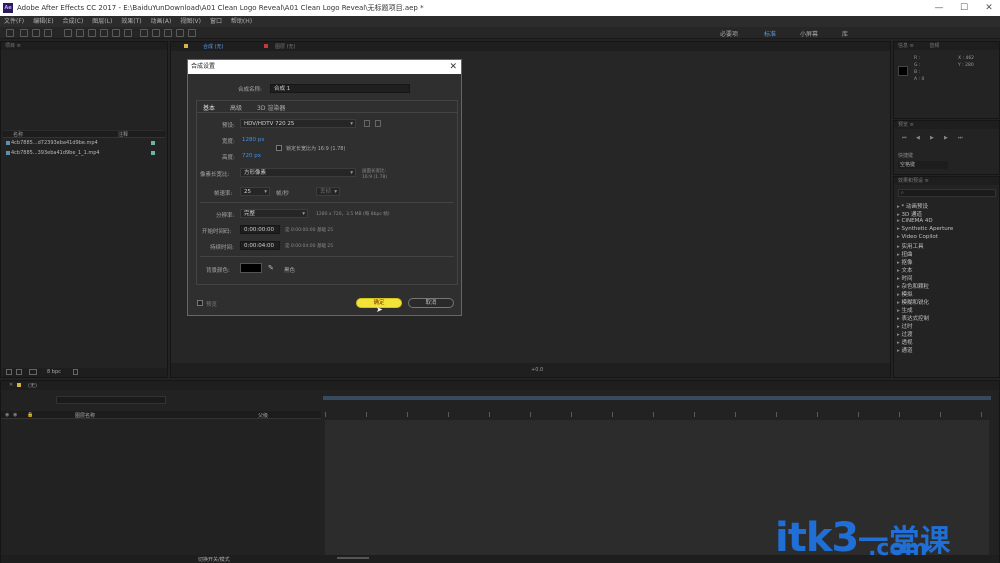 The width and height of the screenshot is (1000, 563). What do you see at coordinates (298, 172) in the screenshot?
I see `pixel-aspect-select: 方形像素` at bounding box center [298, 172].